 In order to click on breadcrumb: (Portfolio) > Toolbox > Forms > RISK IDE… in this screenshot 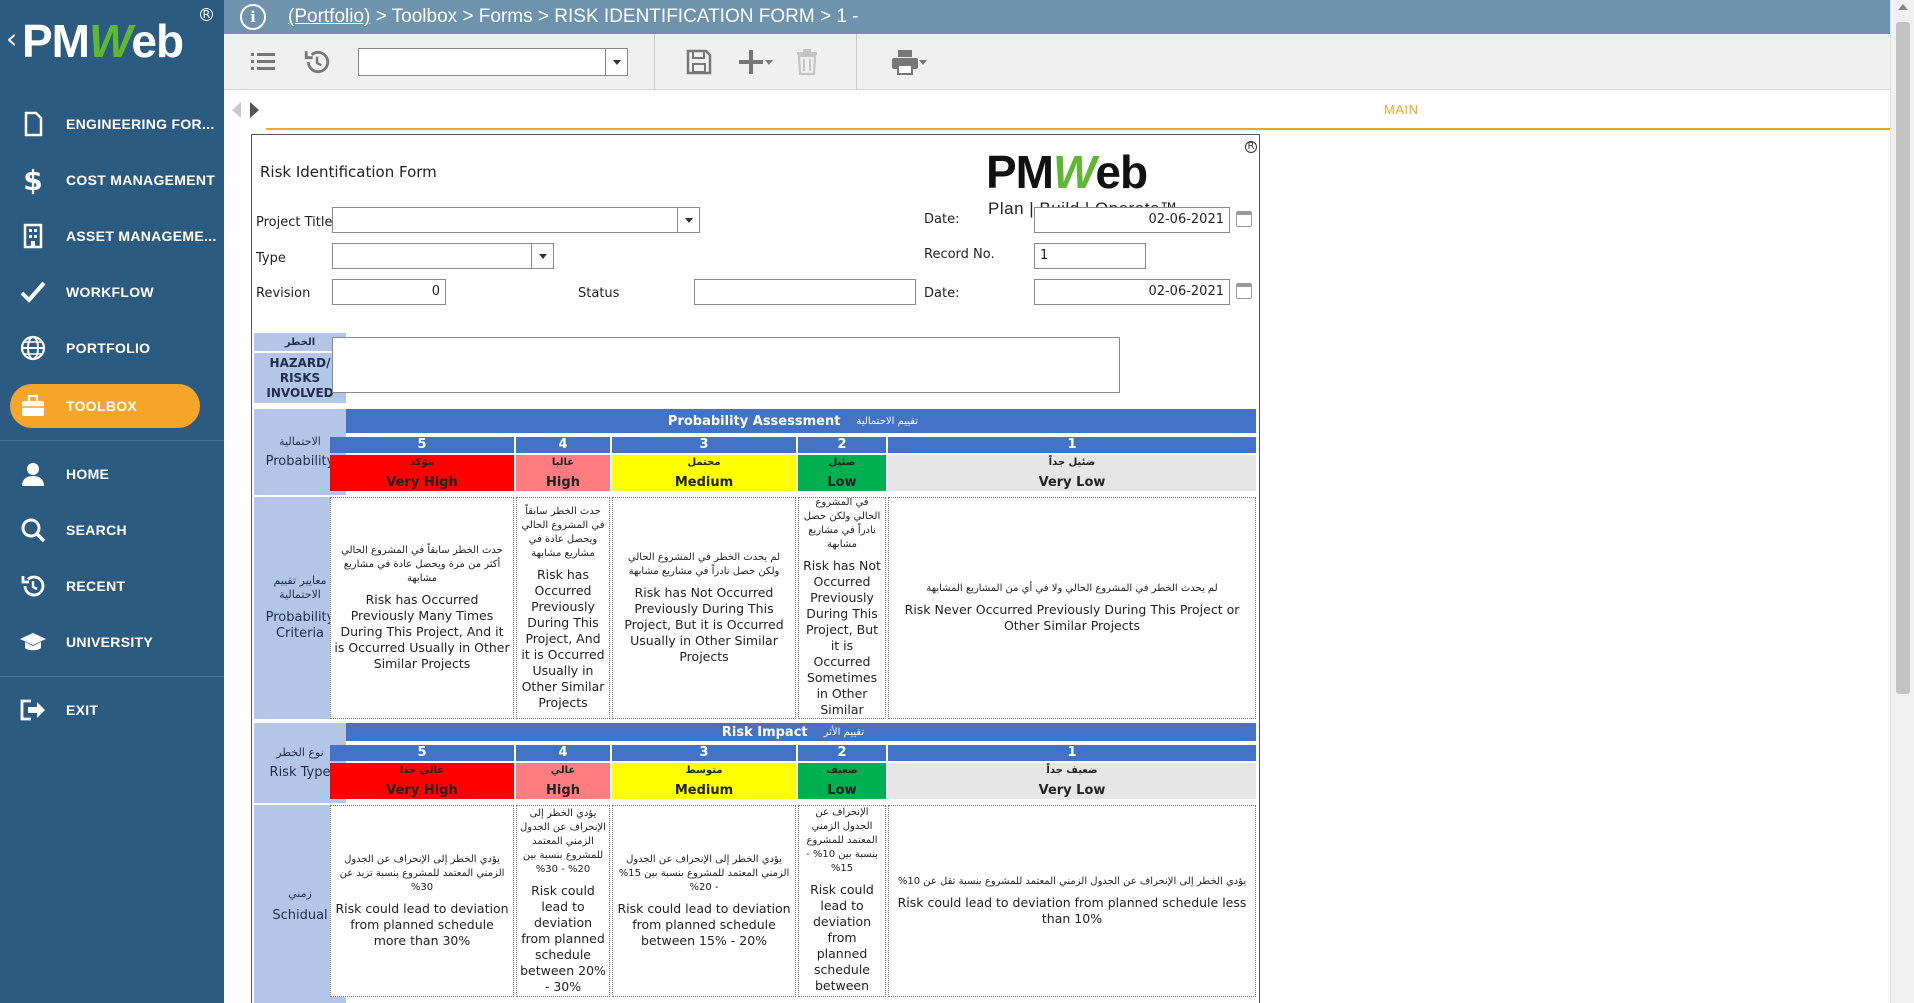, I will do `click(573, 17)`.